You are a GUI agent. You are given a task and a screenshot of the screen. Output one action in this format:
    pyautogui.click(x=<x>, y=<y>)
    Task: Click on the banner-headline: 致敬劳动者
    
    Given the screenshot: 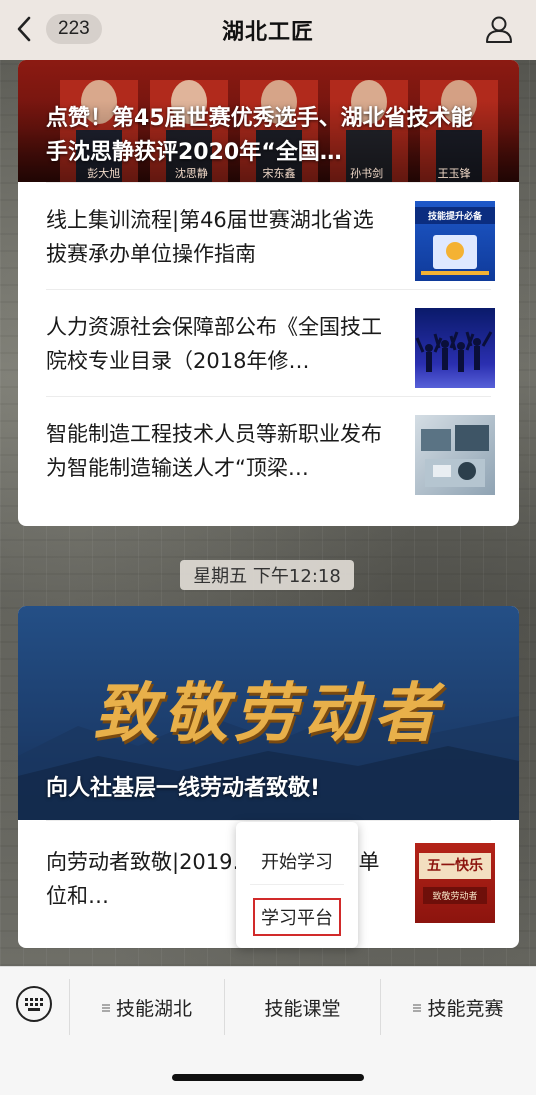 What is the action you would take?
    pyautogui.click(x=268, y=714)
    